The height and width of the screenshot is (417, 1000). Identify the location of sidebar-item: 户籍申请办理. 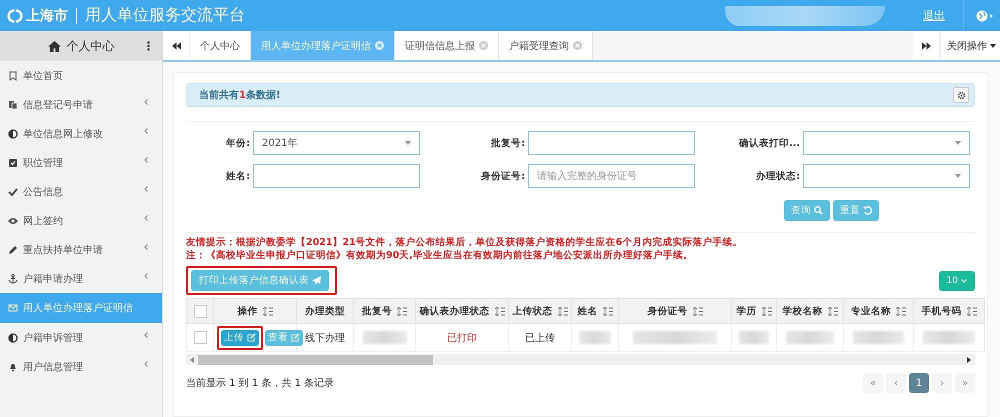
(81, 278).